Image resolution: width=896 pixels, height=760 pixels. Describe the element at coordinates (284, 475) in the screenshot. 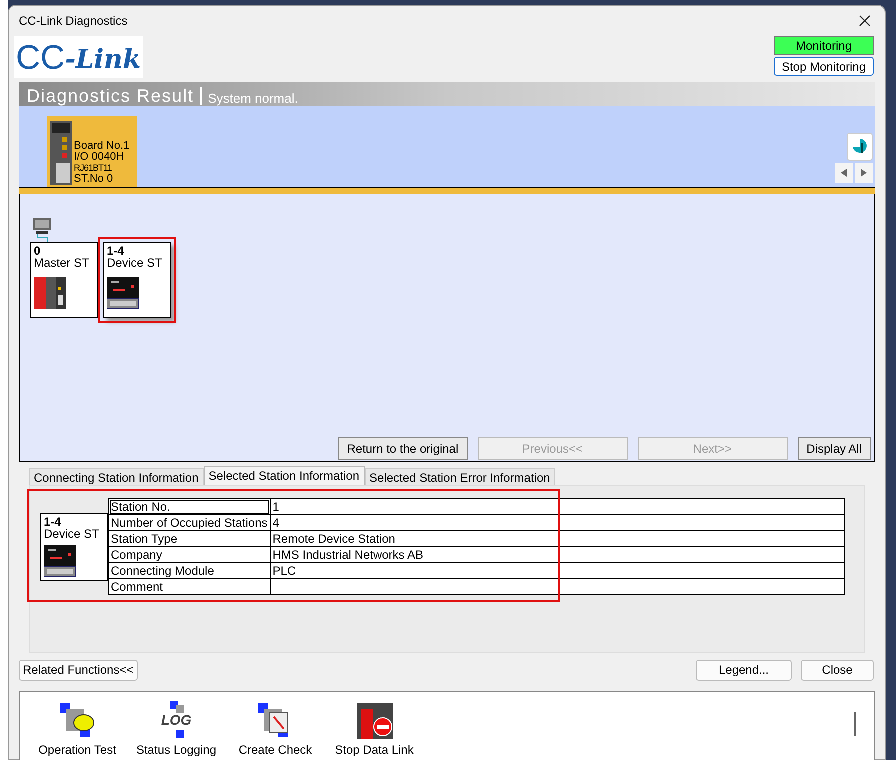

I see `info-tab: Selected Station Information` at that location.